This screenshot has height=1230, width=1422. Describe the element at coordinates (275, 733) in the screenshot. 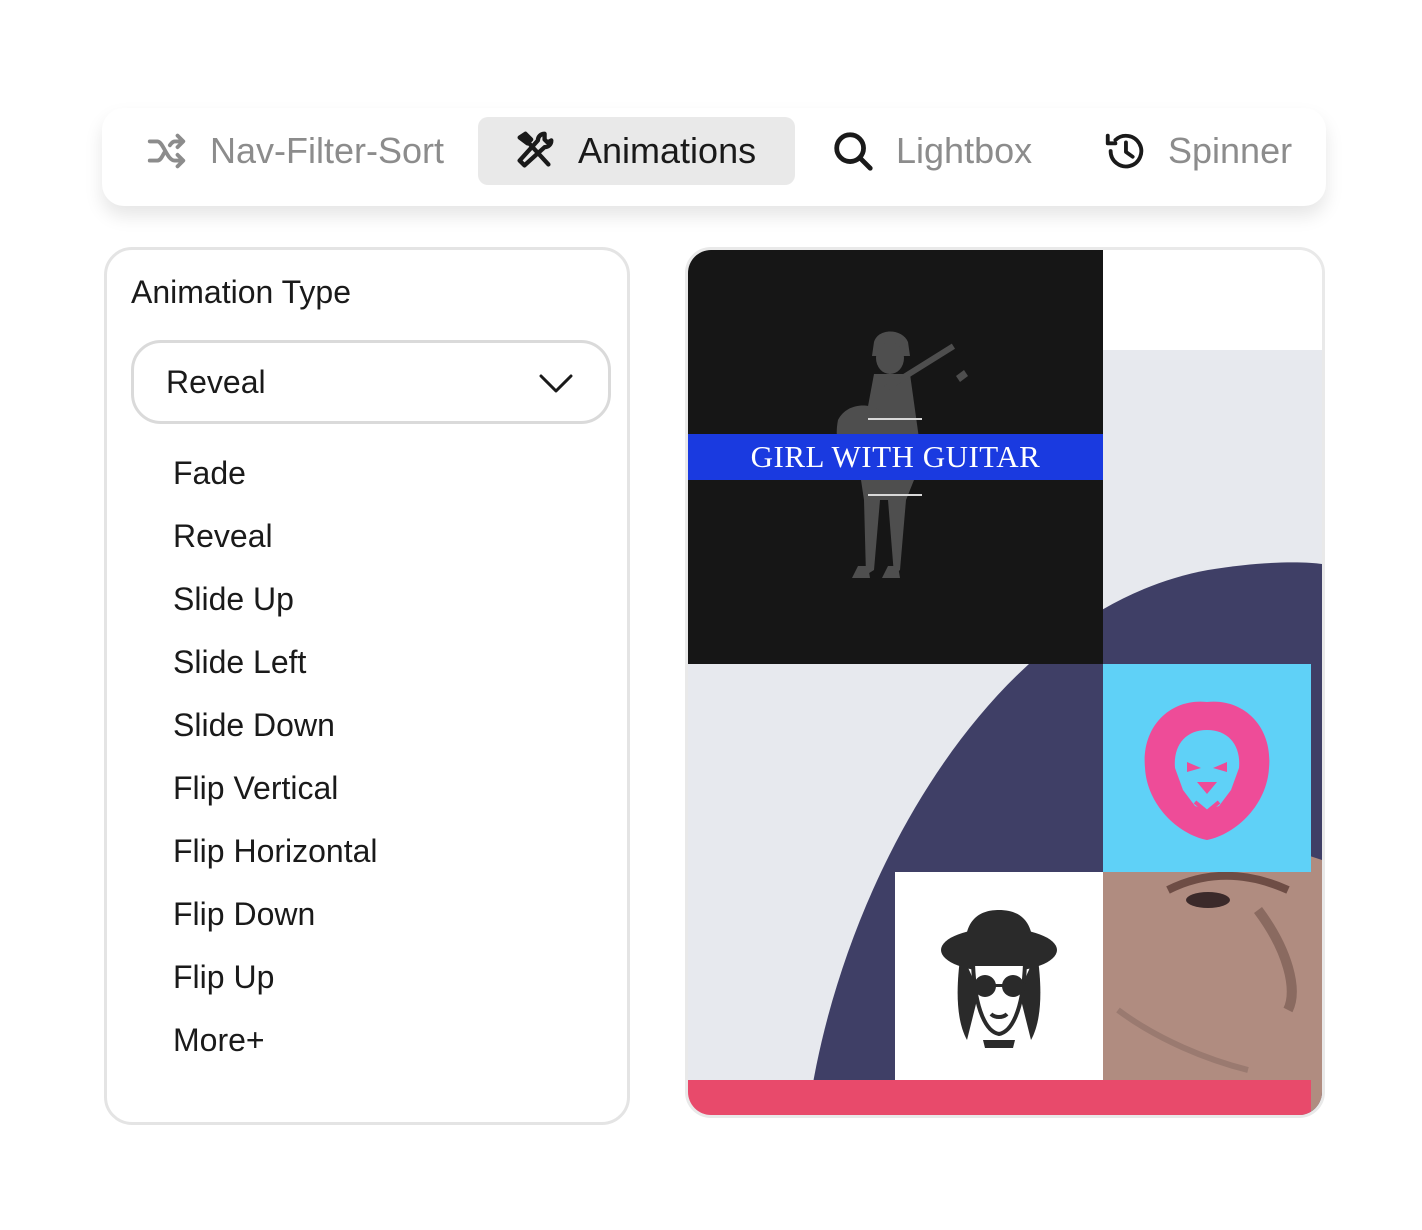

I see `option-slide-down: Slide Down` at that location.